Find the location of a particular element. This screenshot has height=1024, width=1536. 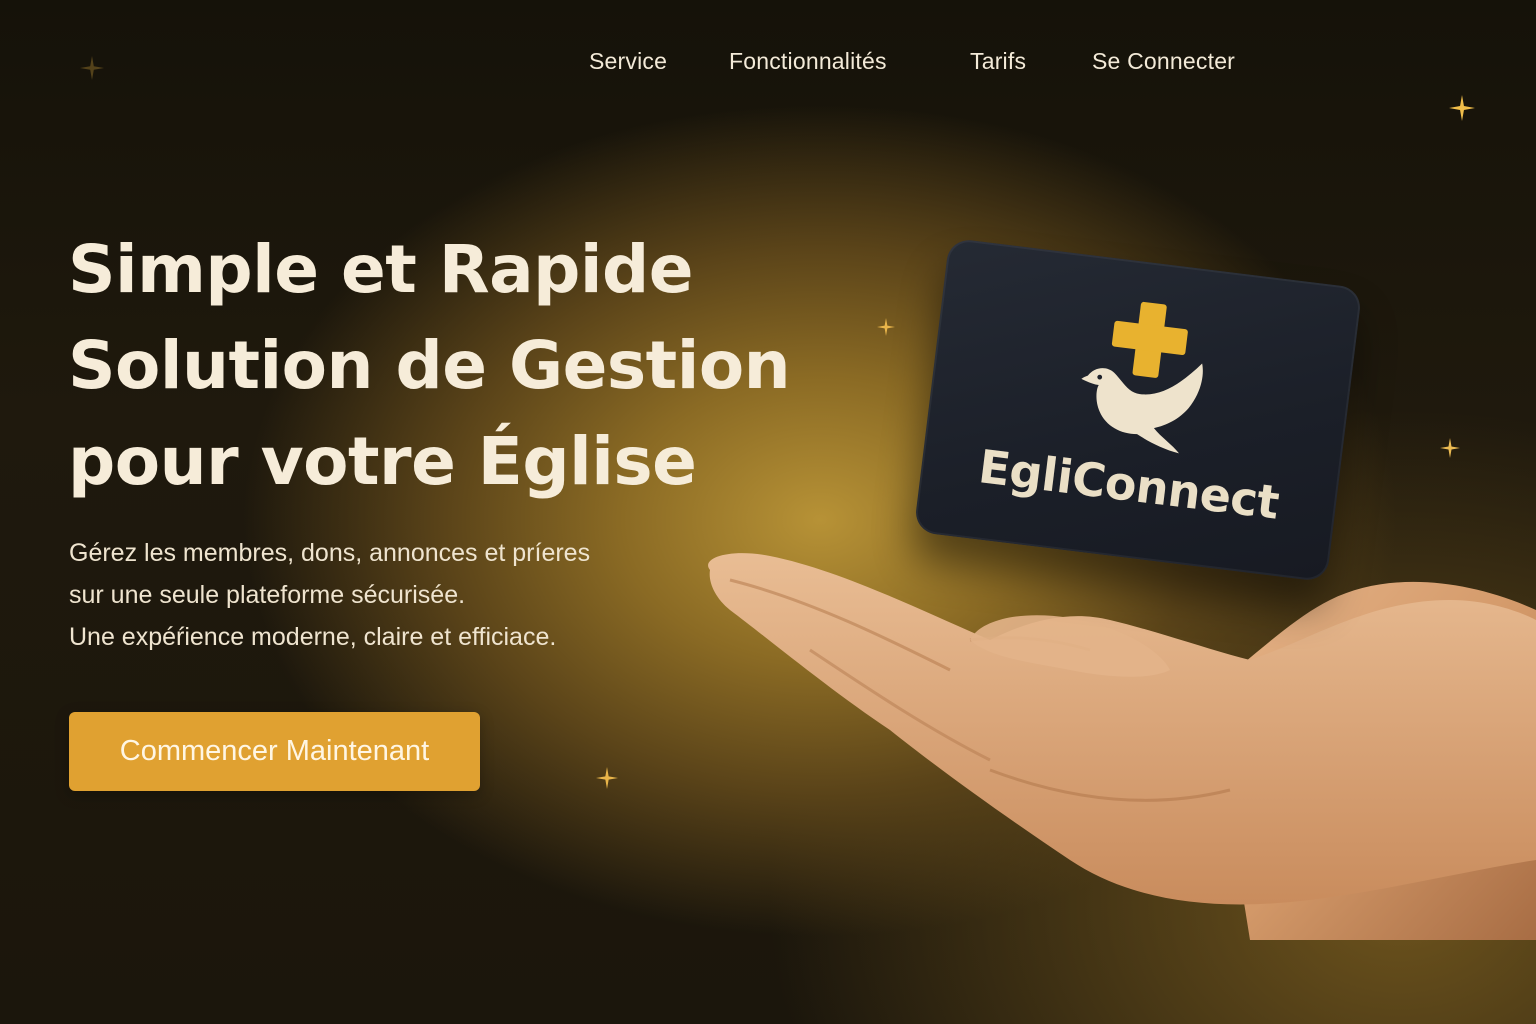

nav-link-tarifs: Tarifs is located at coordinates (998, 61).